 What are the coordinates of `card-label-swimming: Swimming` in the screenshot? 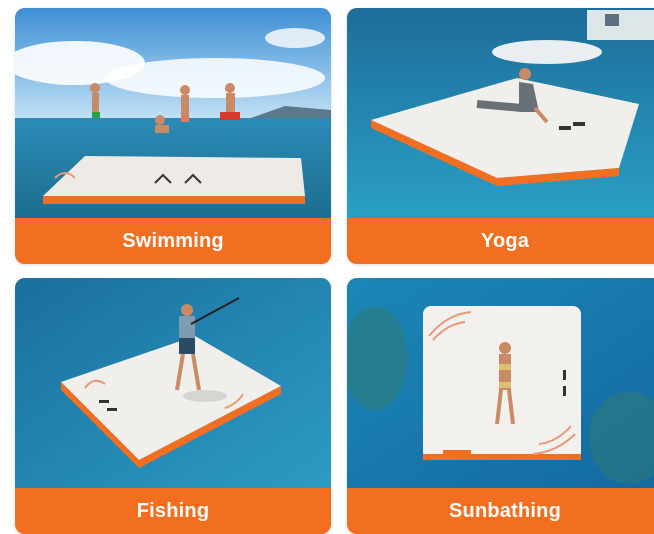 It's located at (173, 240).